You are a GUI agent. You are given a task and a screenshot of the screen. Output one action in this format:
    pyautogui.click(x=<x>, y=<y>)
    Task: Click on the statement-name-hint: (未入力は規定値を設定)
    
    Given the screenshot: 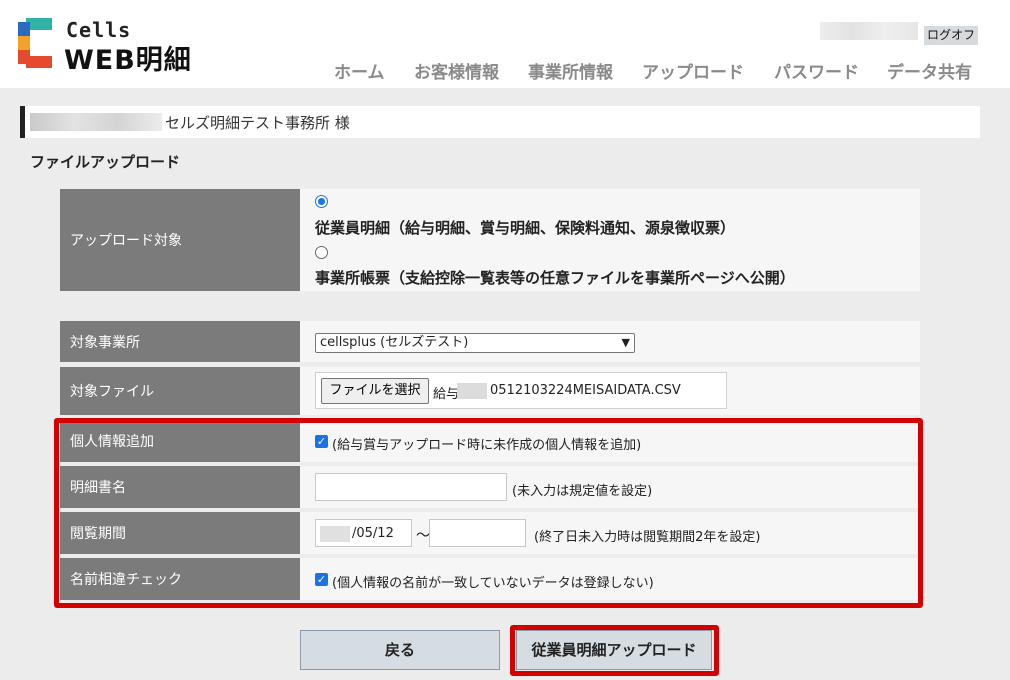 What is the action you would take?
    pyautogui.click(x=582, y=491)
    